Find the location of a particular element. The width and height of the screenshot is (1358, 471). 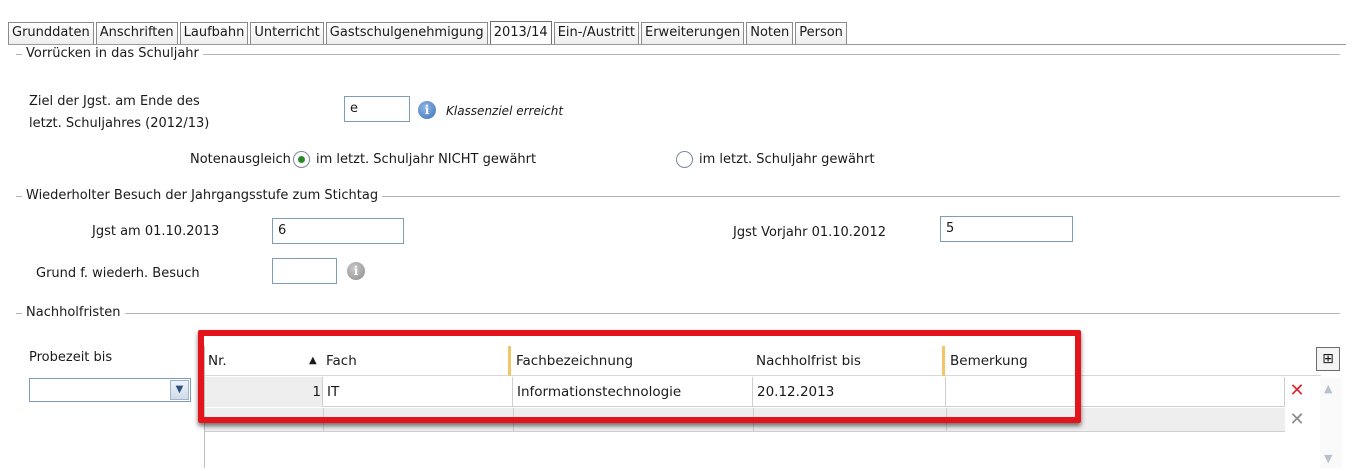

ziel-info-text: Klassenziel erreicht is located at coordinates (505, 111).